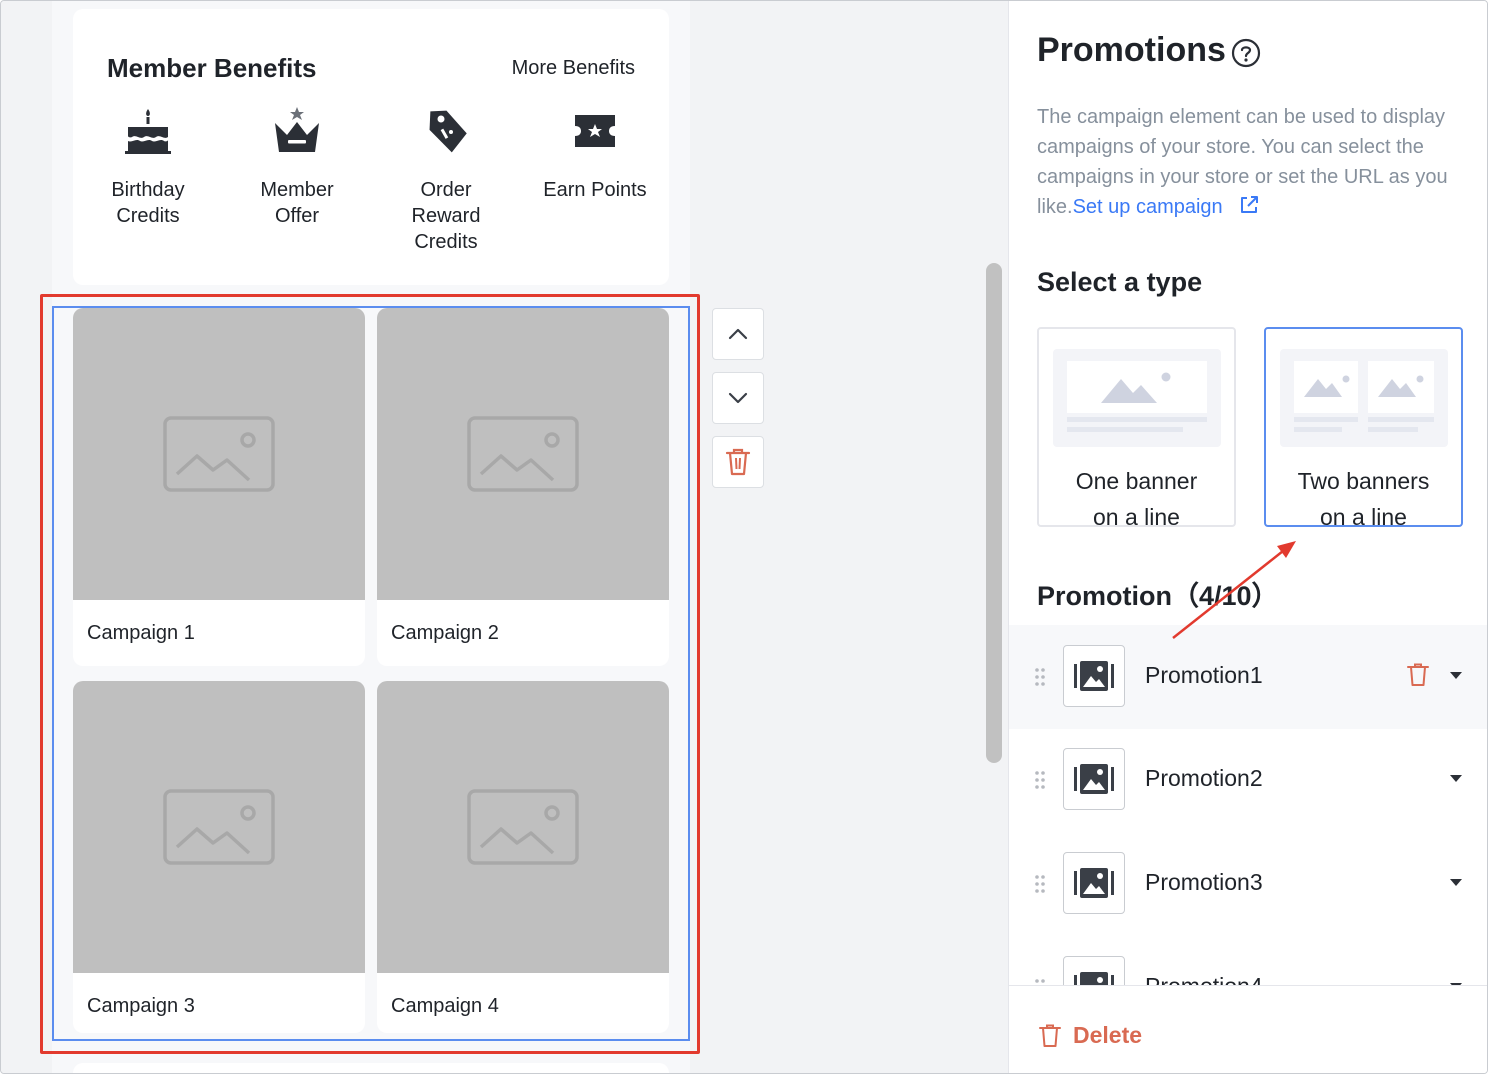 This screenshot has width=1488, height=1074. I want to click on type-label: One banner on a line, so click(1136, 497).